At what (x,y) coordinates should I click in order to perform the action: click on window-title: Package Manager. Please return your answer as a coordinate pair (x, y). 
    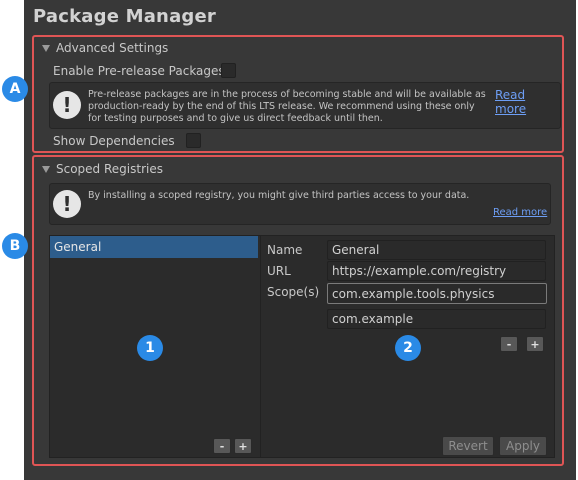
    Looking at the image, I should click on (124, 16).